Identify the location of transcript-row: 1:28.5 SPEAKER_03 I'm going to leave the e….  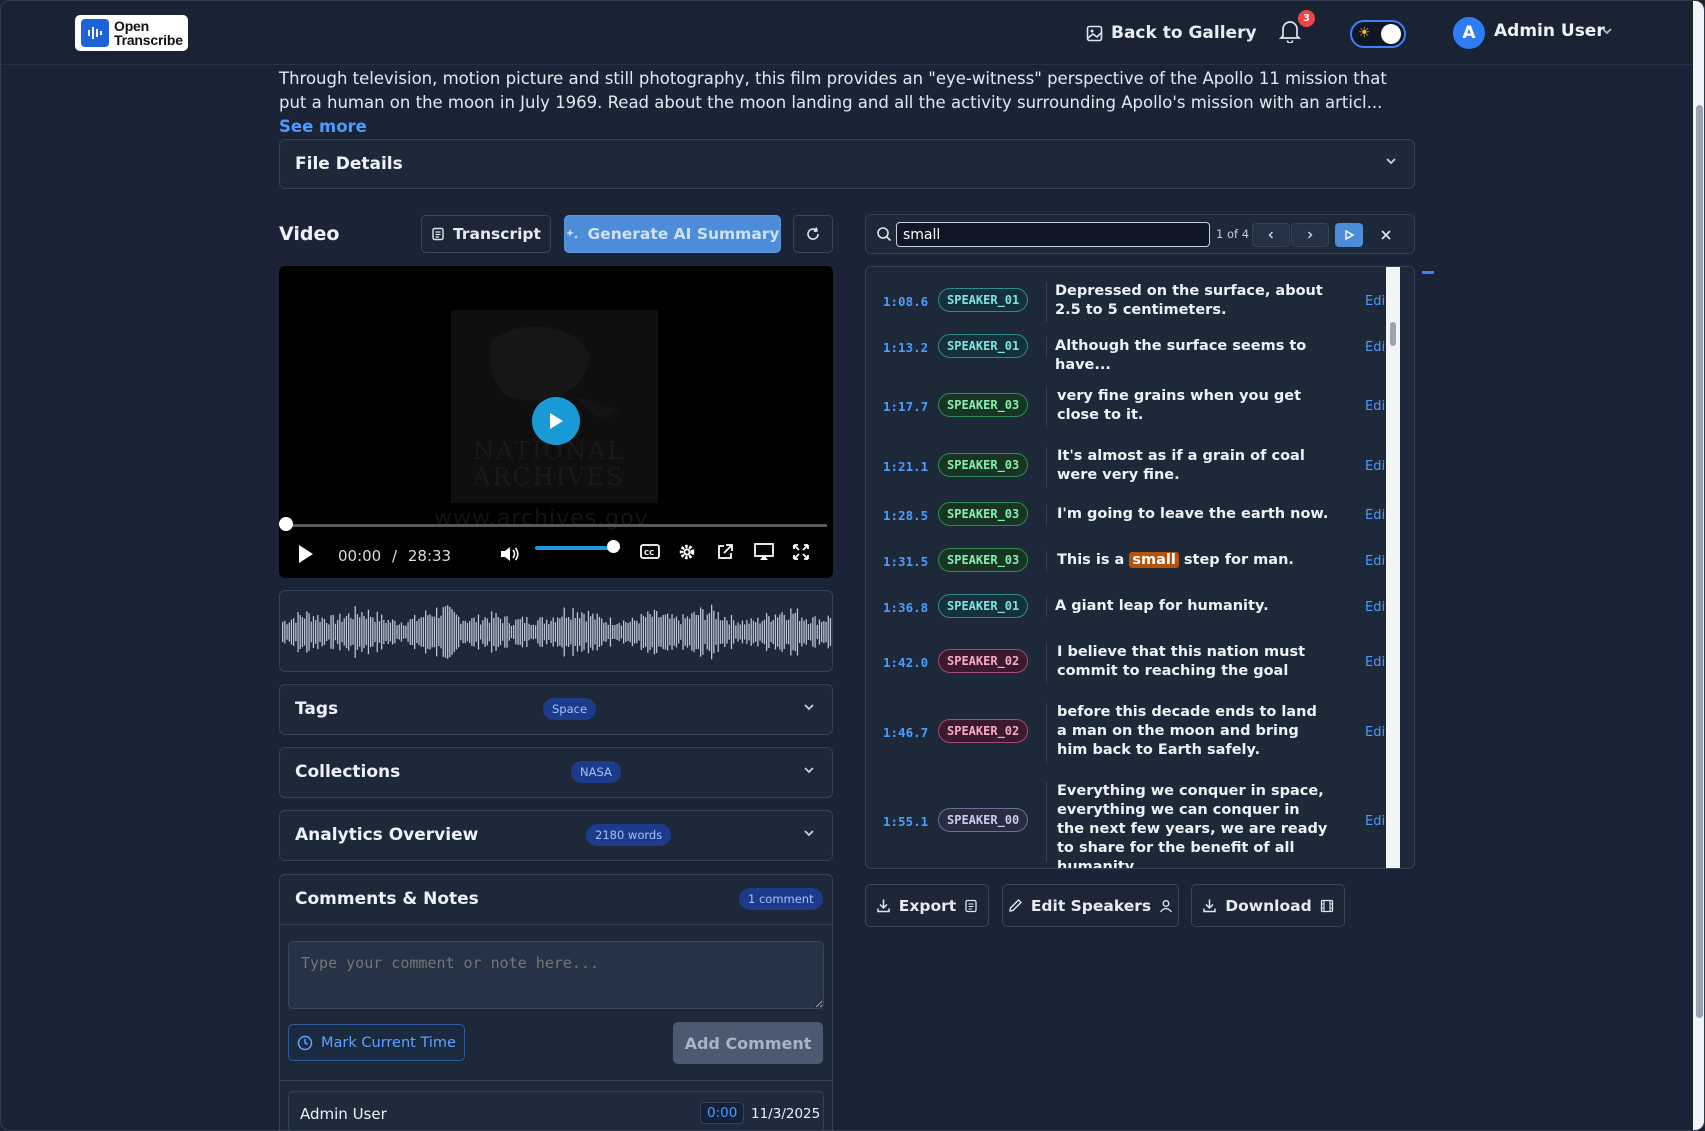
(1128, 514).